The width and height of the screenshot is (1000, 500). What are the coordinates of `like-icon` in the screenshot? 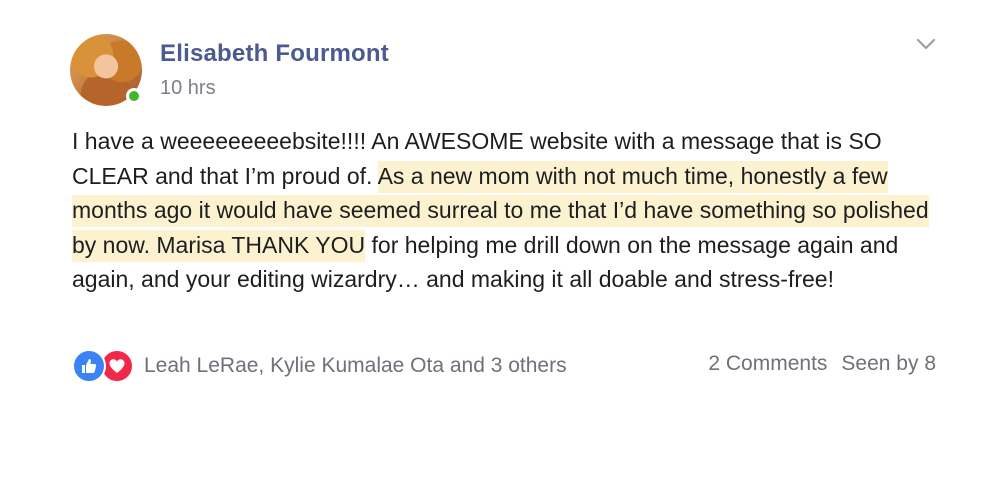 It's located at (89, 366).